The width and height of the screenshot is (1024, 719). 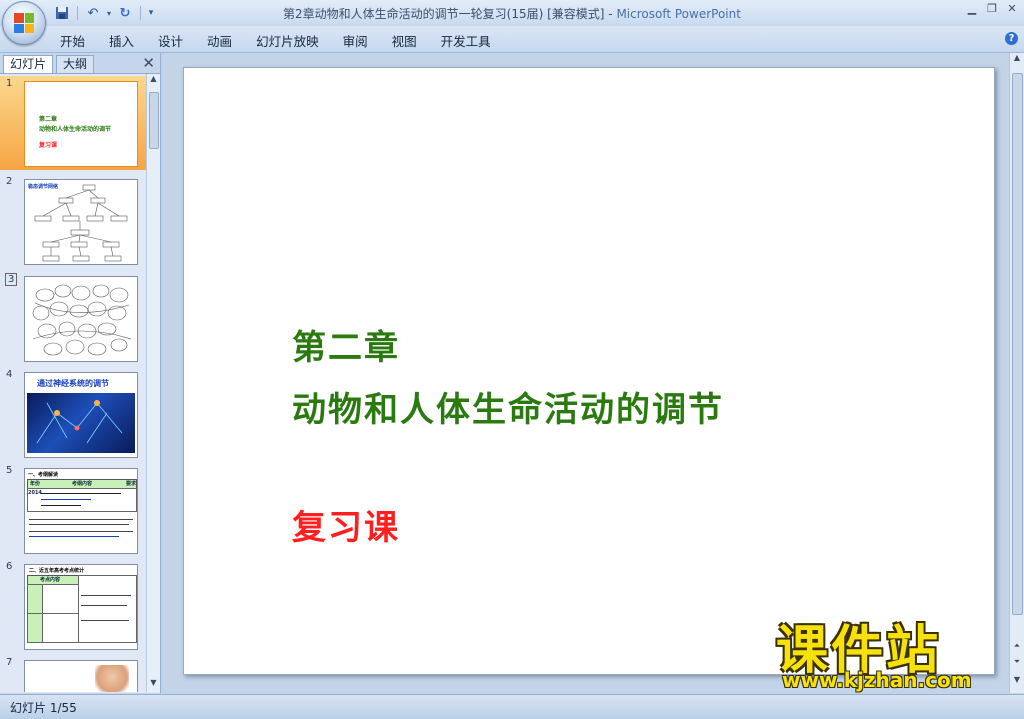 I want to click on thumbnail-item-7: 7, so click(x=73, y=673).